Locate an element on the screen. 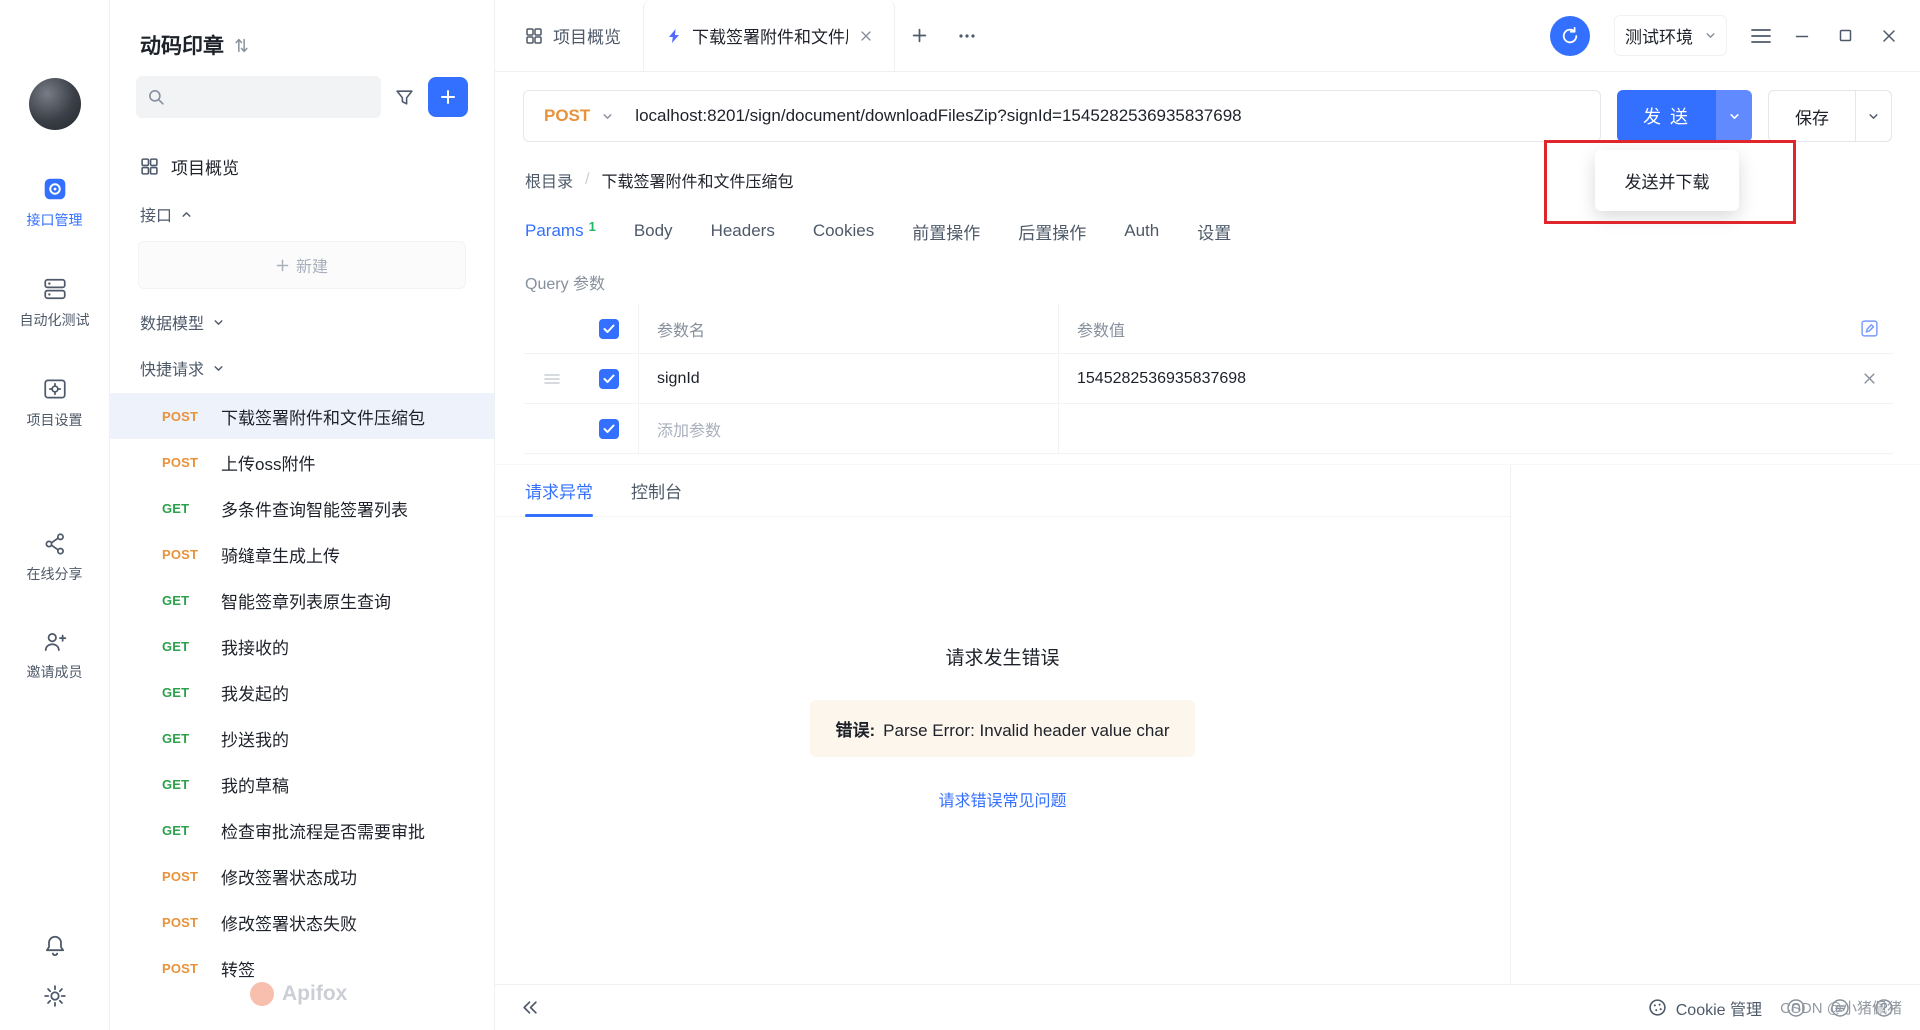 The width and height of the screenshot is (1920, 1030). tab-label: Headers is located at coordinates (742, 230).